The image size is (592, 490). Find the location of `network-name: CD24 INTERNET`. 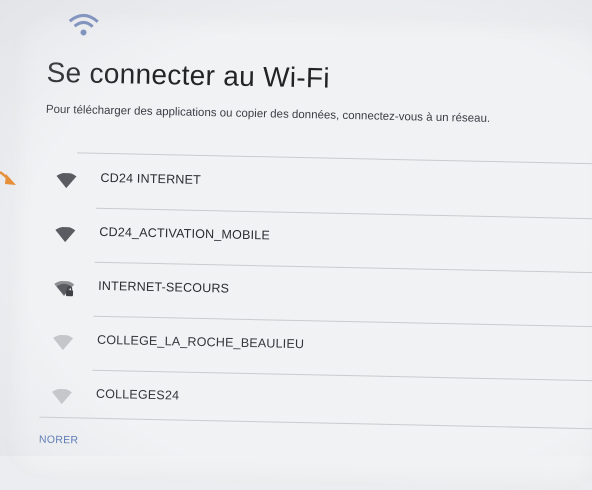

network-name: CD24 INTERNET is located at coordinates (151, 178).